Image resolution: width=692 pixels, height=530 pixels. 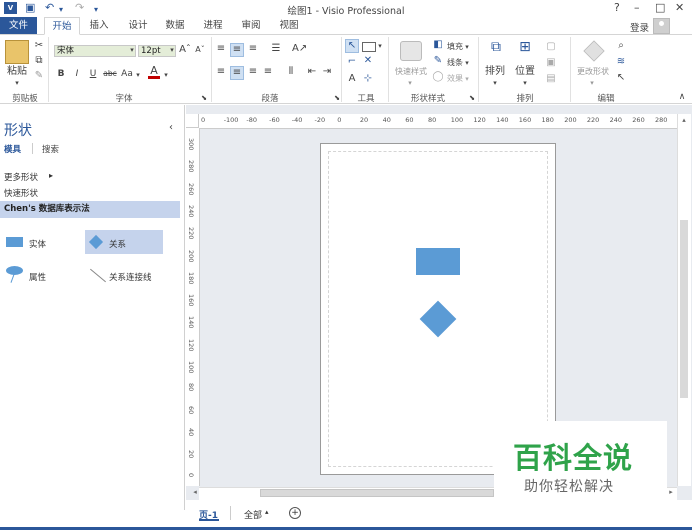 I want to click on font-color-button: A, so click(x=154, y=72).